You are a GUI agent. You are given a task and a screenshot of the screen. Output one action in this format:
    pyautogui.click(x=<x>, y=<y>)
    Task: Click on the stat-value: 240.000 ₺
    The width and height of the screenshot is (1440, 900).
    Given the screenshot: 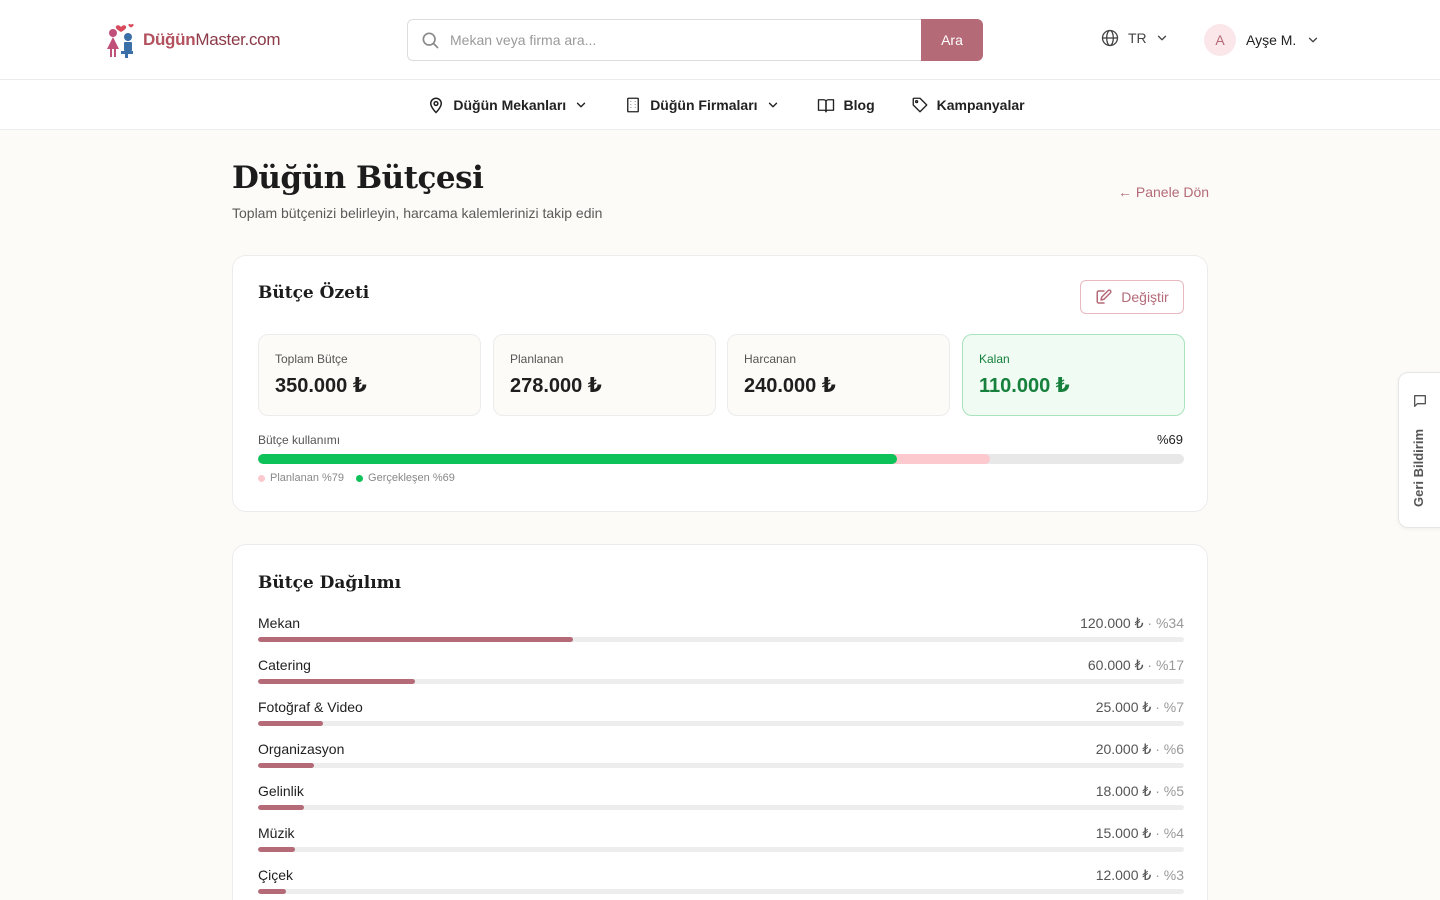 What is the action you would take?
    pyautogui.click(x=790, y=386)
    